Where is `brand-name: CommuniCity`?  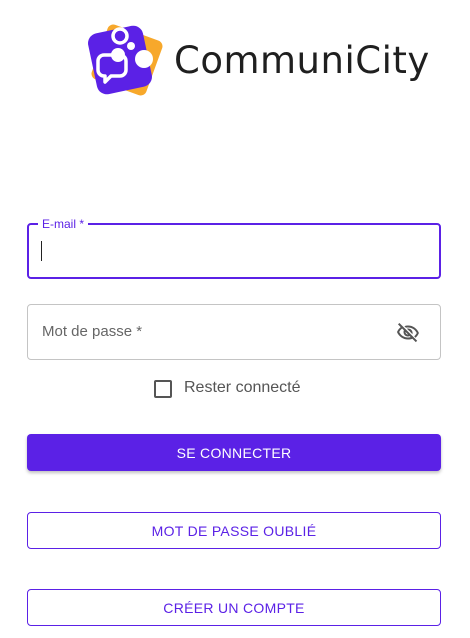
brand-name: CommuniCity is located at coordinates (302, 60).